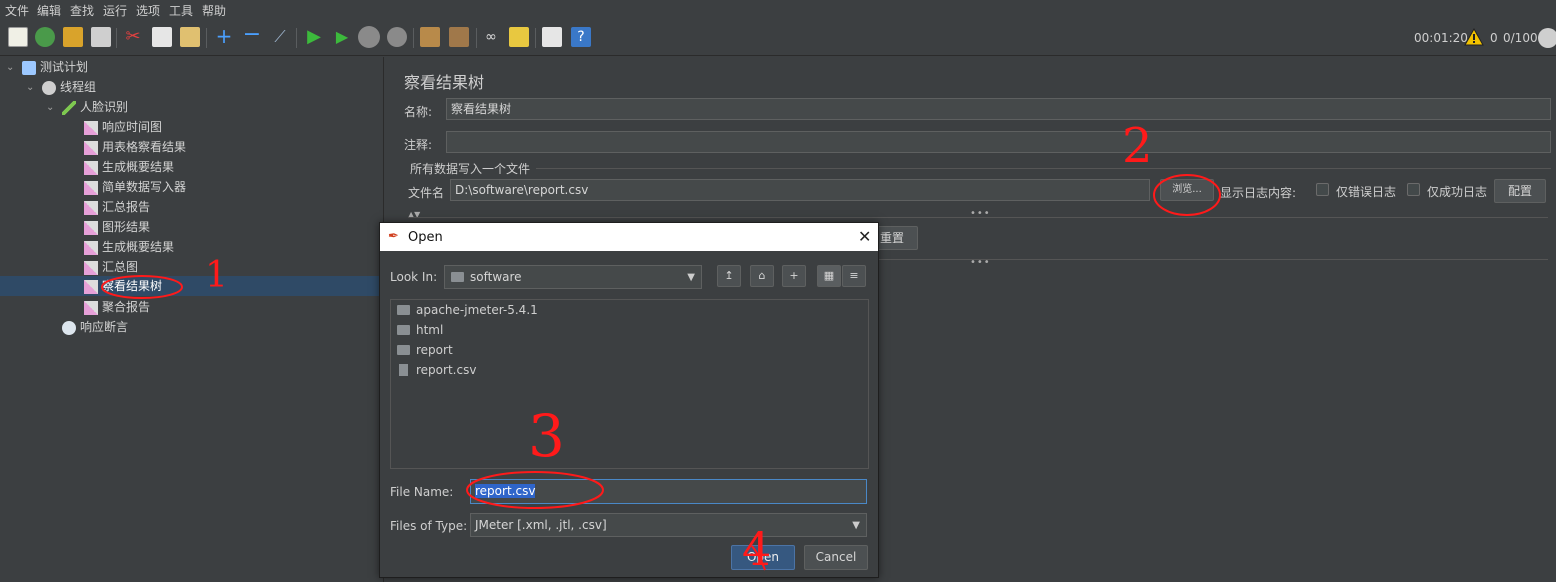 This screenshot has height=582, width=1556. I want to click on tree-node-listener: 汇总报告, so click(117, 207).